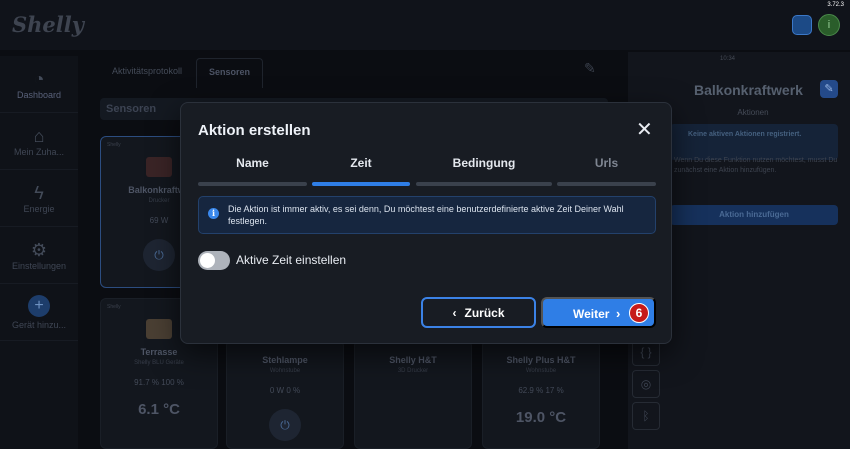 The width and height of the screenshot is (850, 449). What do you see at coordinates (207, 260) in the screenshot?
I see `toggle-knob` at bounding box center [207, 260].